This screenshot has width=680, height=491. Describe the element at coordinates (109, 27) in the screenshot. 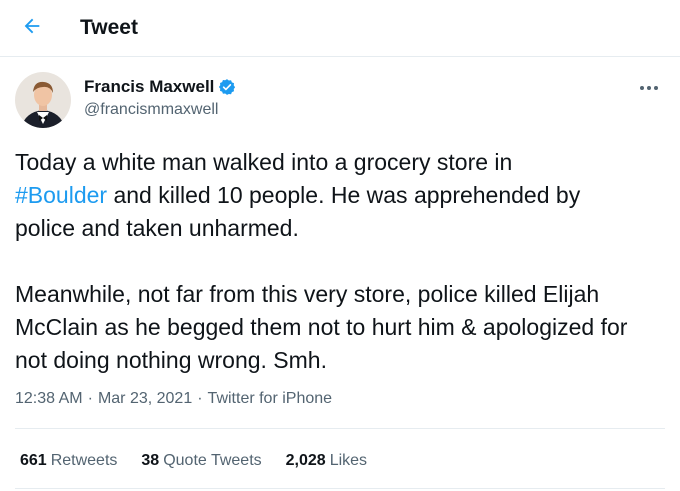

I see `page-title: Tweet` at that location.